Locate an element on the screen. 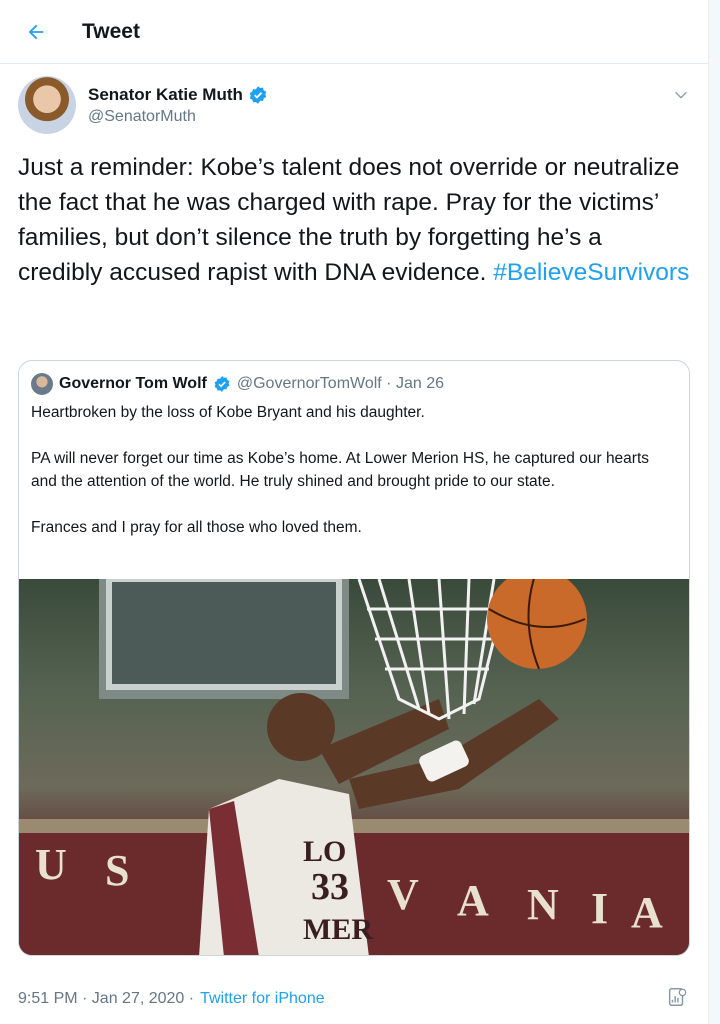 Image resolution: width=720 pixels, height=1024 pixels. banner-letter: U is located at coordinates (51, 864).